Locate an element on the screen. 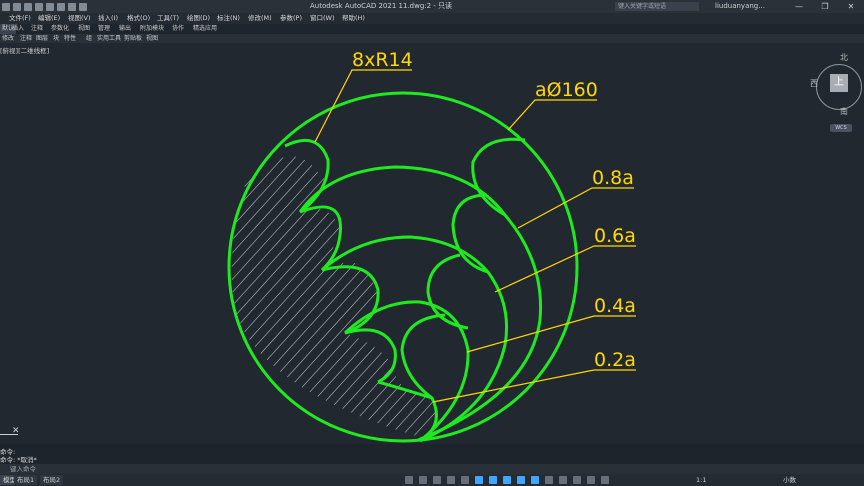 Image resolution: width=864 pixels, height=486 pixels. scallop-bottom is located at coordinates (407, 411).